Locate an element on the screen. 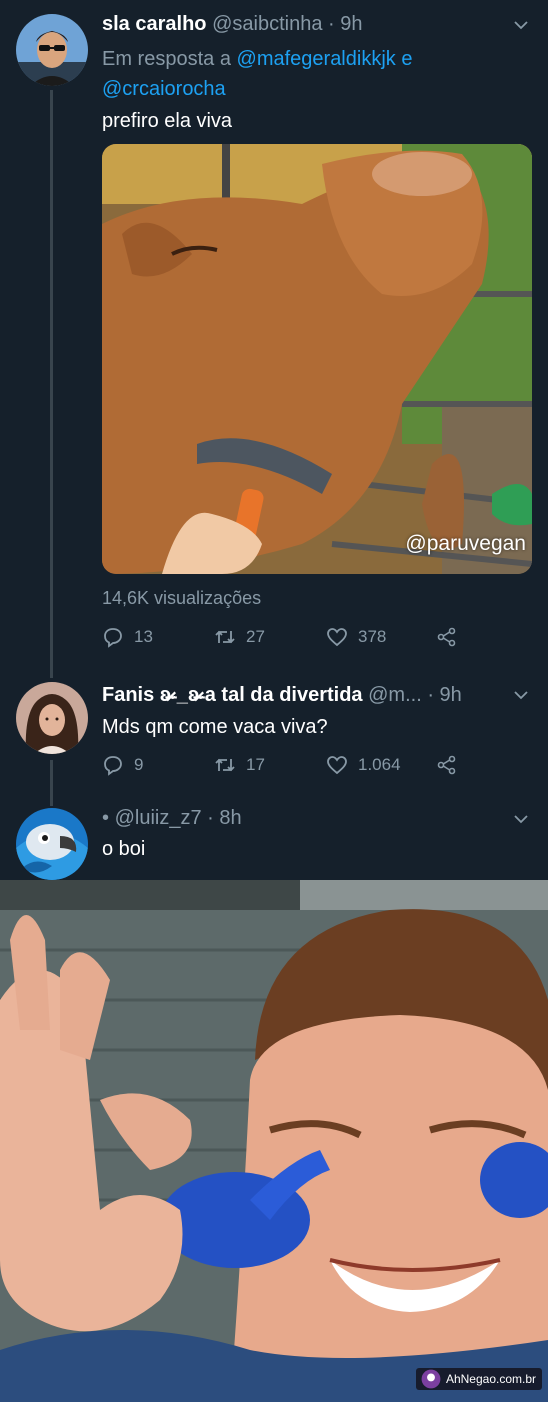 This screenshot has width=548, height=1402. tweet-header: sla caralho @saibctinha · 9h is located at coordinates (232, 24).